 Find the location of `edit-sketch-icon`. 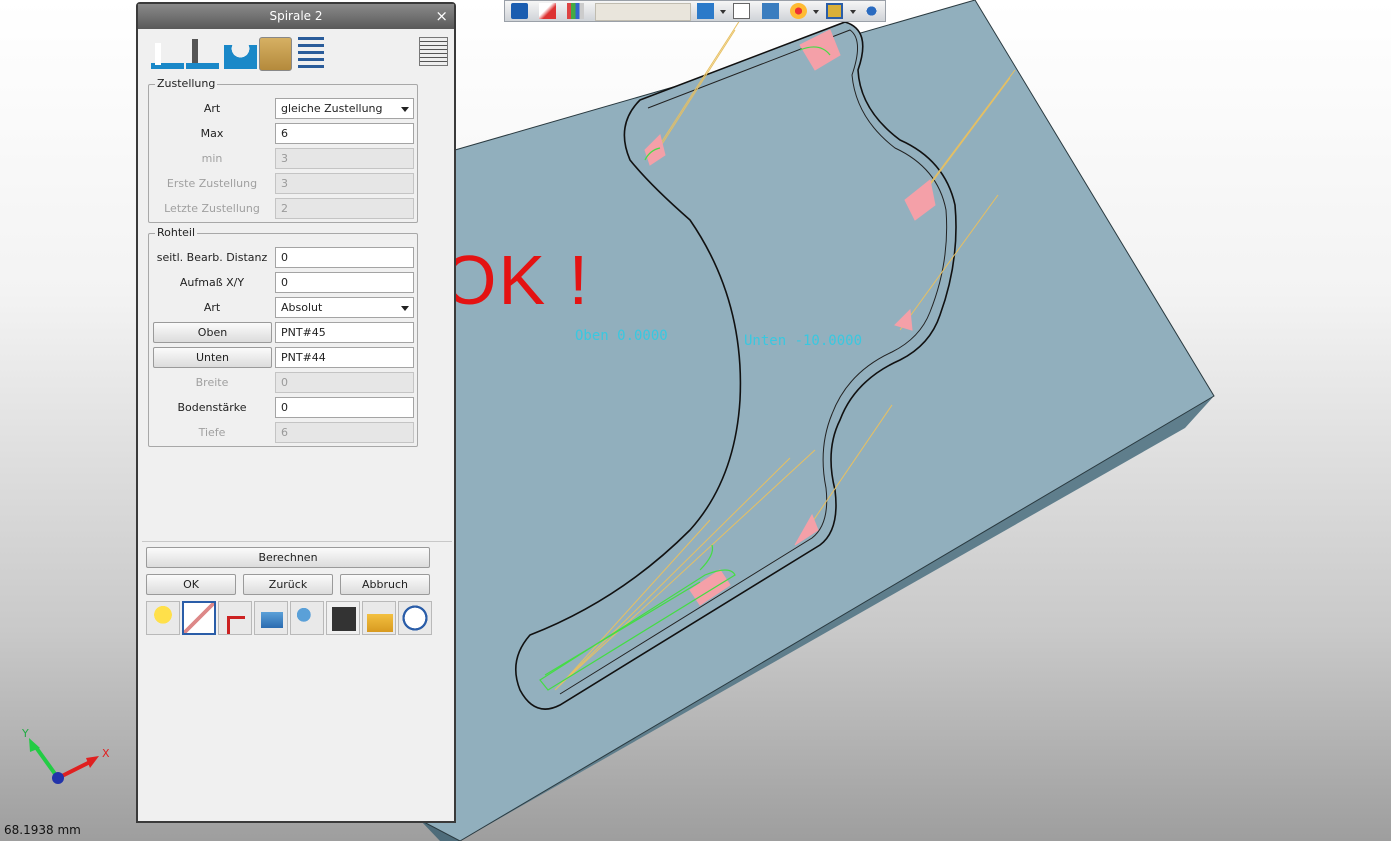

edit-sketch-icon is located at coordinates (199, 618).